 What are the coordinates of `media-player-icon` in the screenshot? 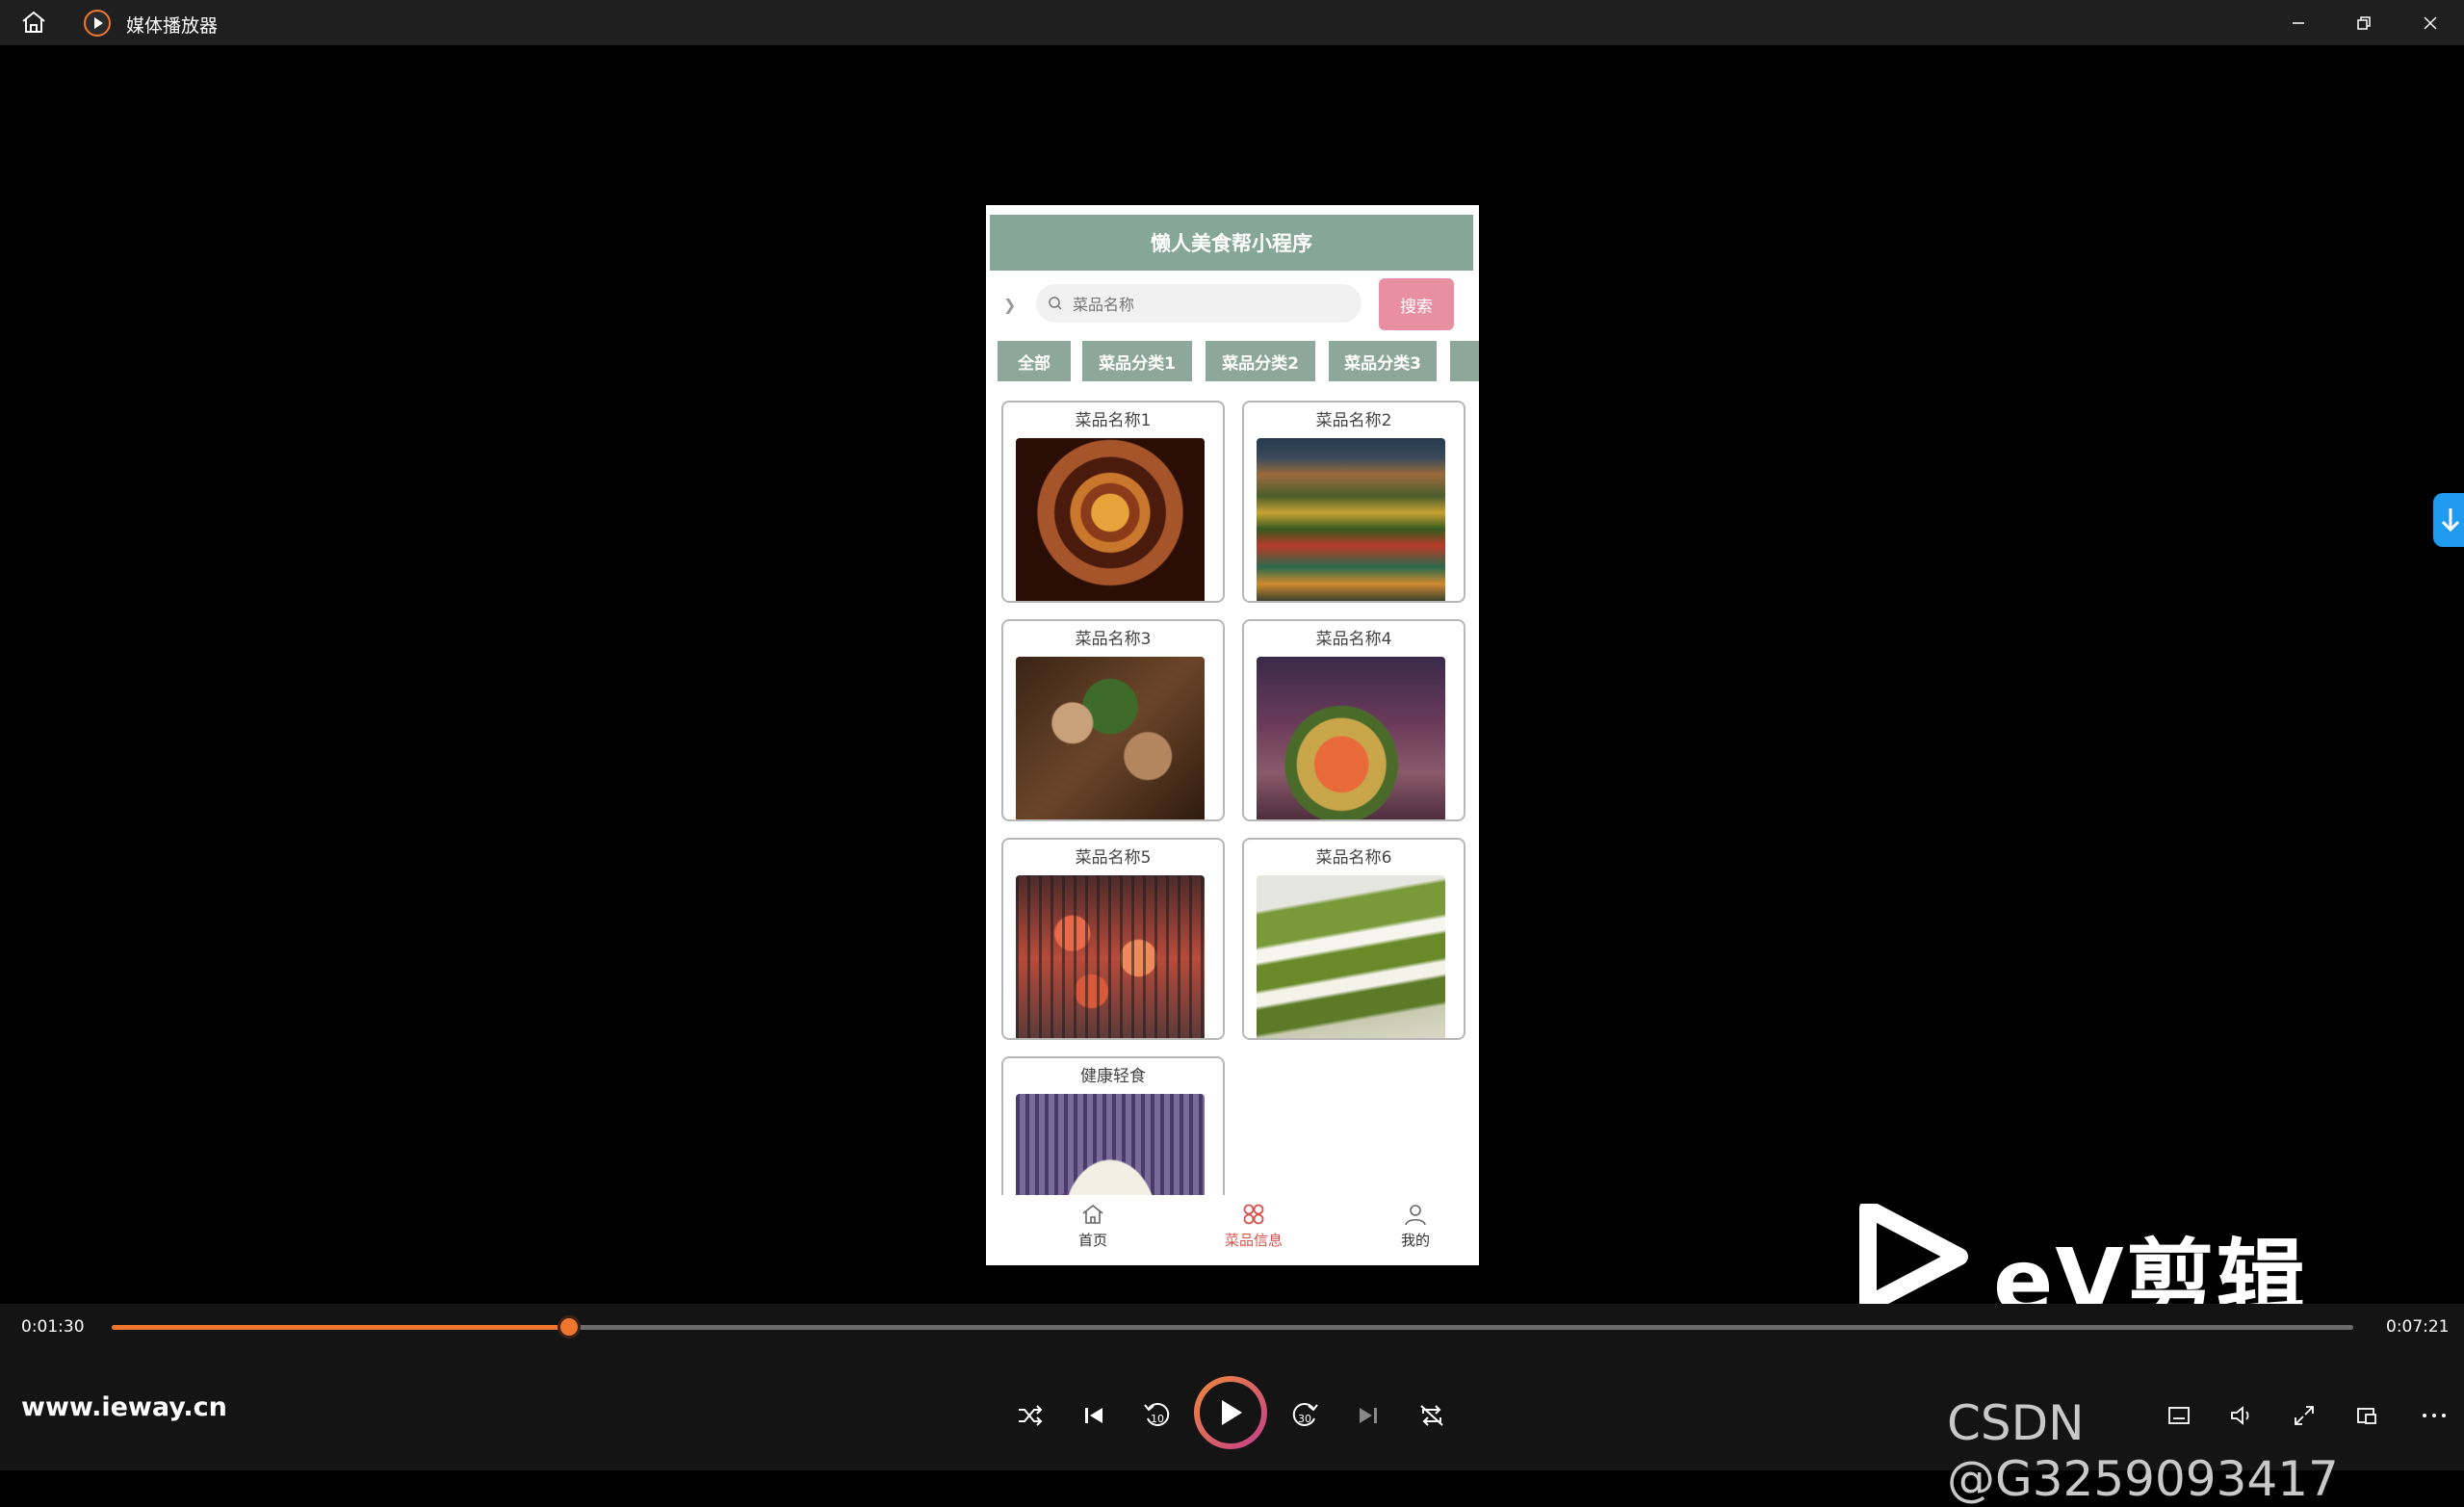 It's located at (97, 23).